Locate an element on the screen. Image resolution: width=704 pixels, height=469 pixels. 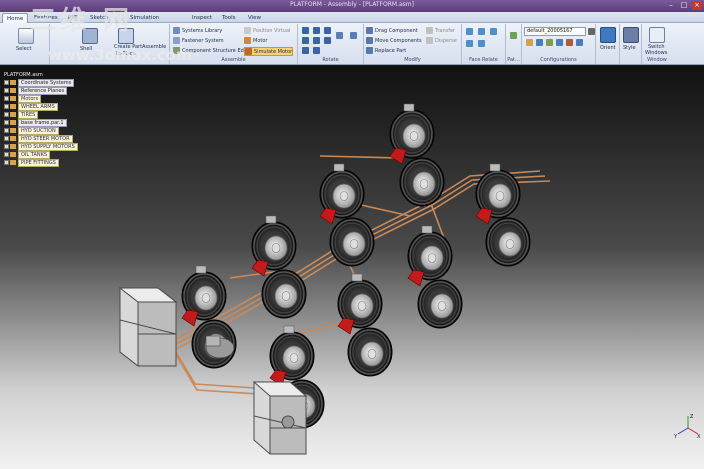
triad-y-label: Y is located at coordinates (675, 437).